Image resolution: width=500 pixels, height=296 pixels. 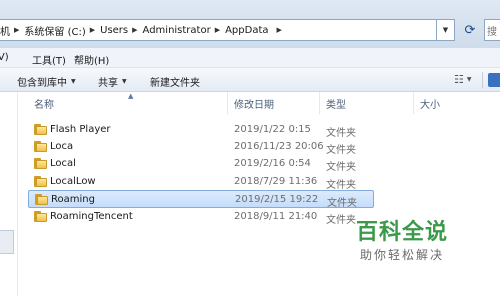 I want to click on file-modified: 2019/2/15 19:22, so click(x=277, y=199).